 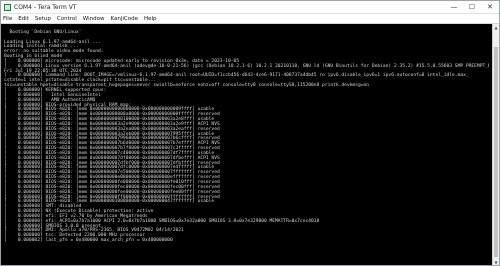 What do you see at coordinates (496, 27) in the screenshot?
I see `scroll-up-arrow-icon: ▲` at bounding box center [496, 27].